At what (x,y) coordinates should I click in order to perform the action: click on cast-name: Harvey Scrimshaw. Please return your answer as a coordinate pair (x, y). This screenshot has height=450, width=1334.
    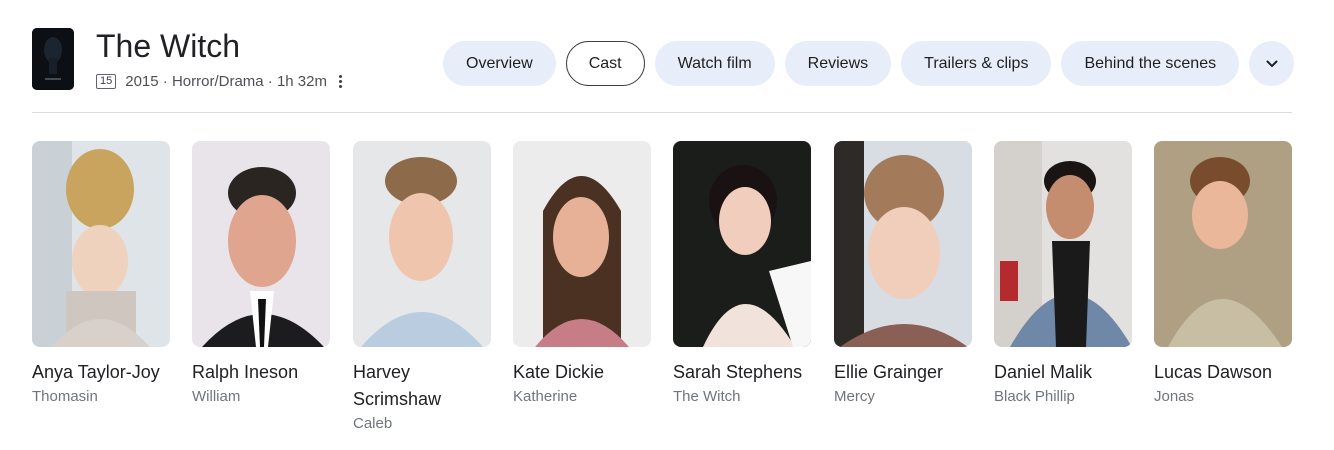
    Looking at the image, I should click on (422, 386).